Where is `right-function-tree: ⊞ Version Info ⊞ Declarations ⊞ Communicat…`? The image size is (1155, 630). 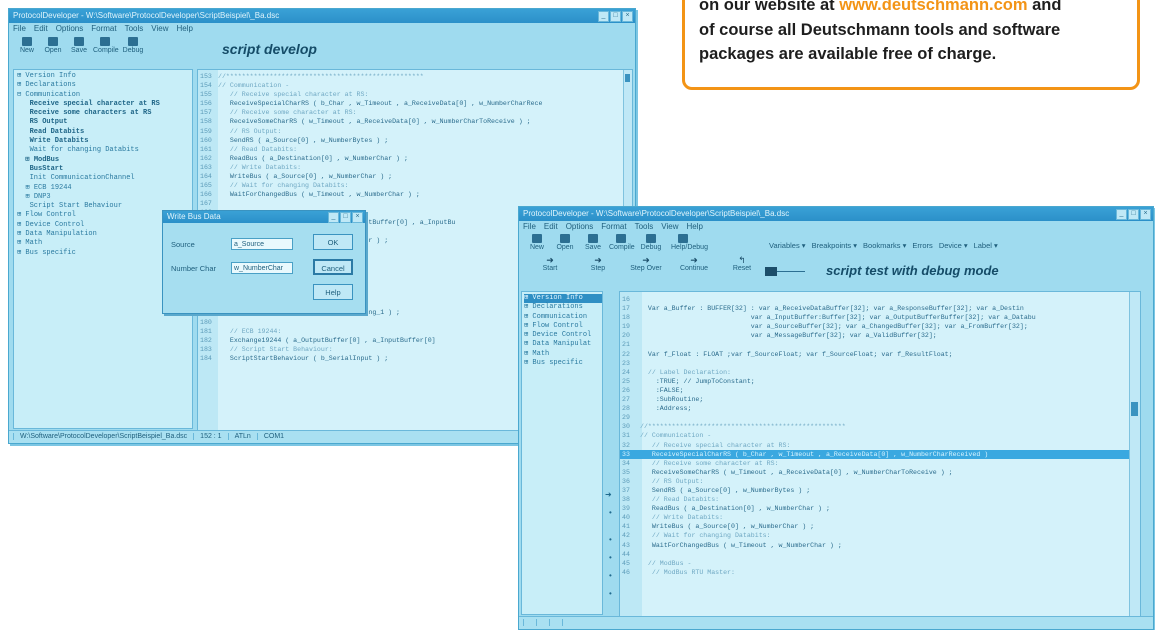 right-function-tree: ⊞ Version Info ⊞ Declarations ⊞ Communicat… is located at coordinates (562, 453).